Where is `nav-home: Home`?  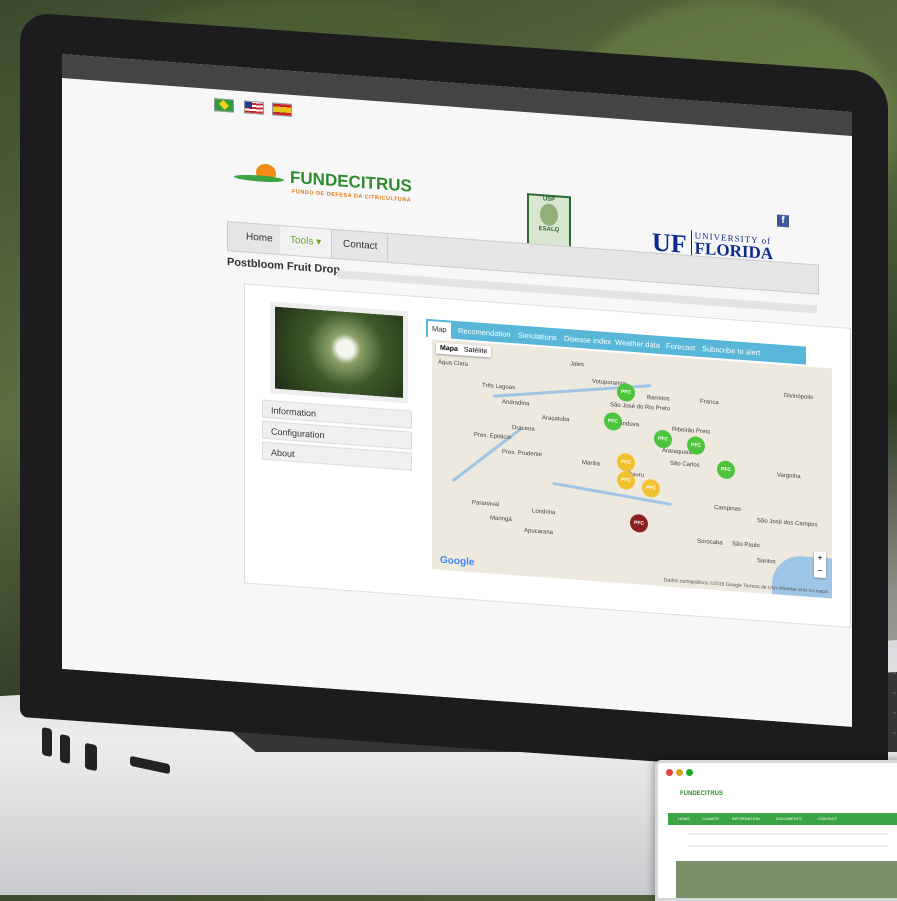 nav-home: Home is located at coordinates (260, 239).